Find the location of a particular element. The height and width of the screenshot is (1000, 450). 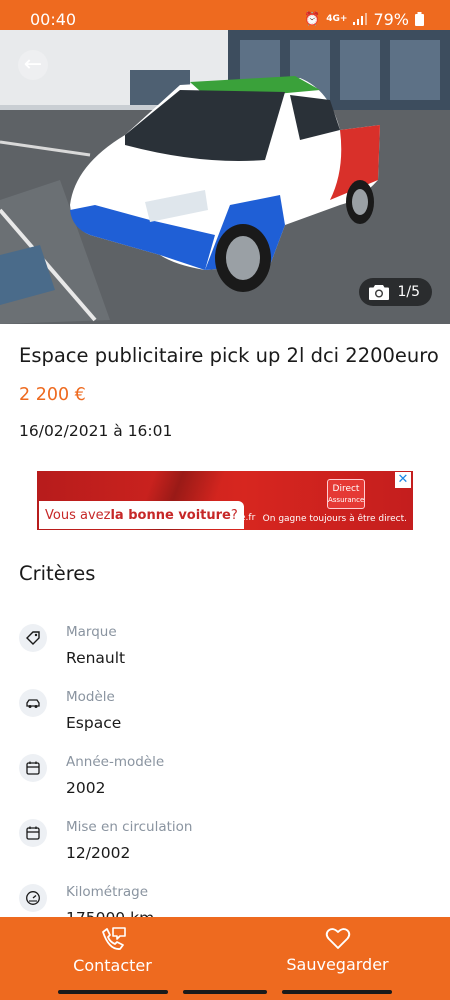

criteria-label: Année-modèle is located at coordinates (115, 762).